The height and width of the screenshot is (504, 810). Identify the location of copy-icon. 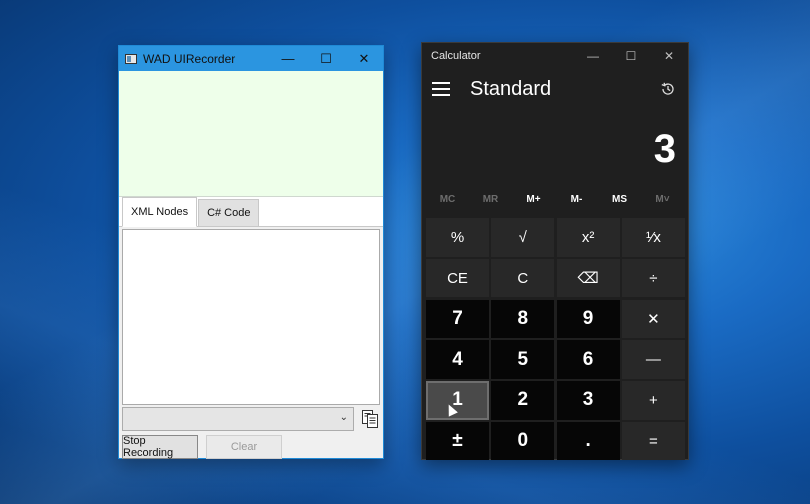
(370, 419).